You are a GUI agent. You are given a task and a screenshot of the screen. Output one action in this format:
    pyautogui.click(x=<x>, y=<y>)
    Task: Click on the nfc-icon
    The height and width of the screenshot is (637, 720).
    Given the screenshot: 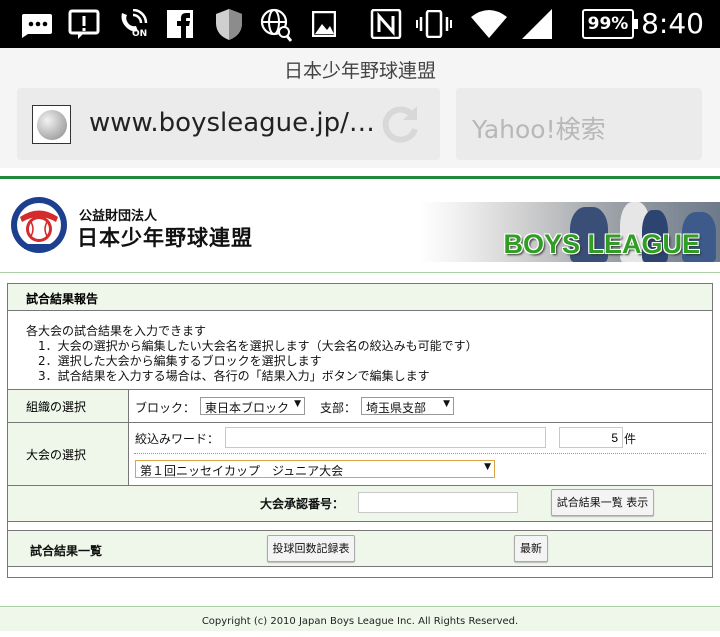 What is the action you would take?
    pyautogui.click(x=386, y=24)
    